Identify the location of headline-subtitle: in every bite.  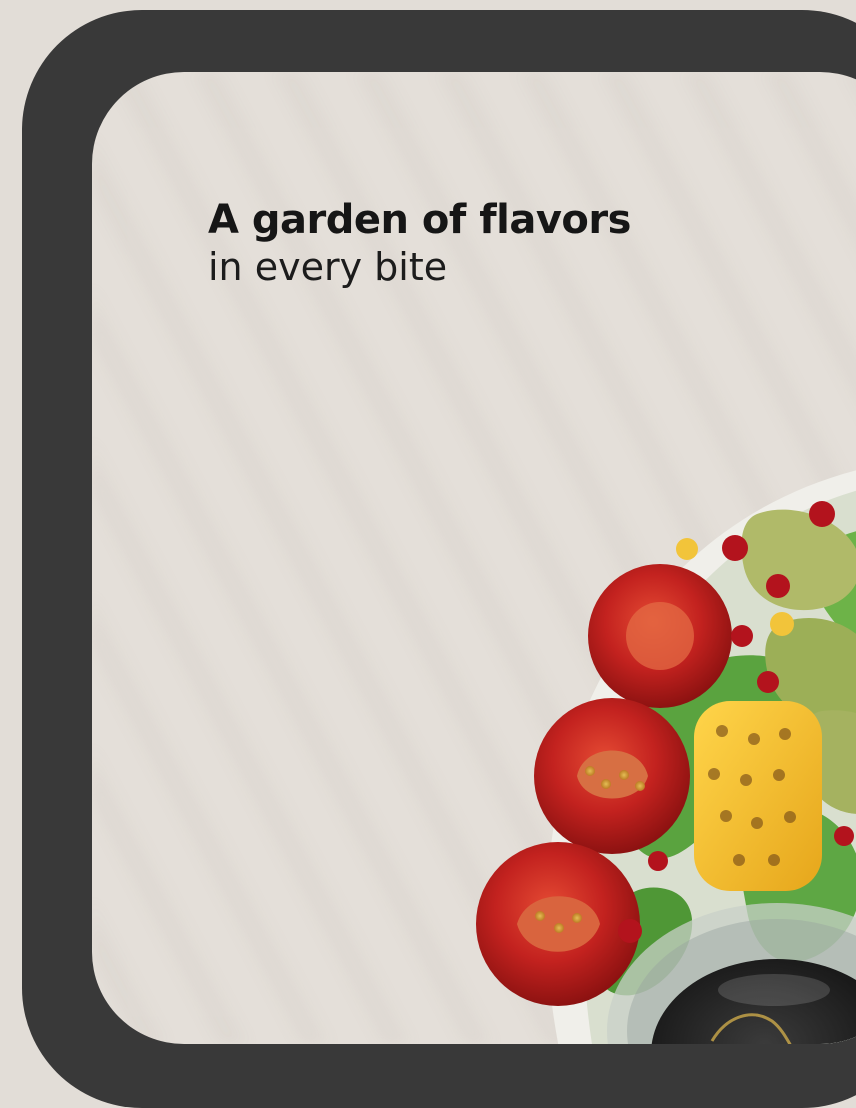
(328, 267).